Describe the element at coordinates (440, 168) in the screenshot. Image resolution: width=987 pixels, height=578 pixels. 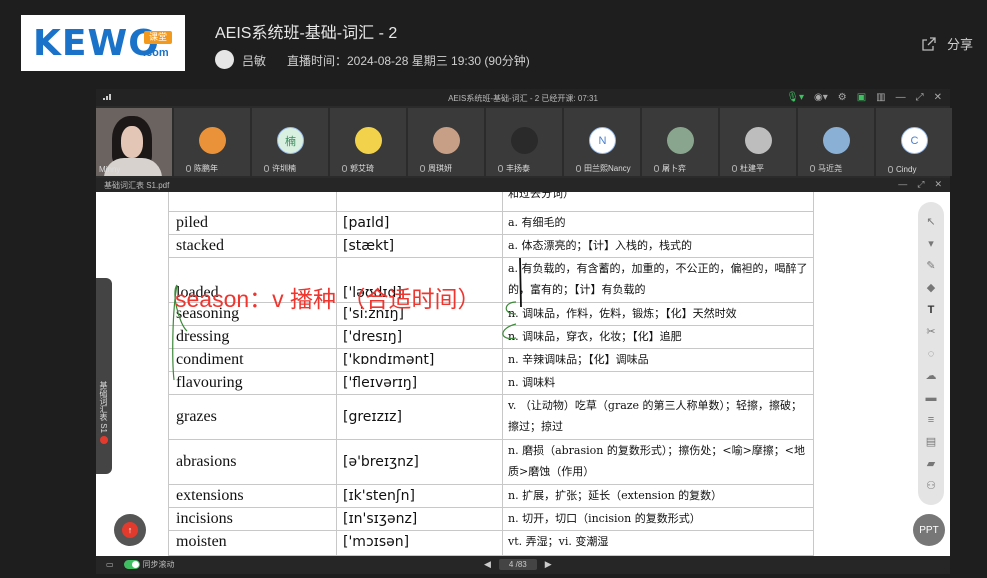
I see `participant-name-text: 周琪妍` at that location.